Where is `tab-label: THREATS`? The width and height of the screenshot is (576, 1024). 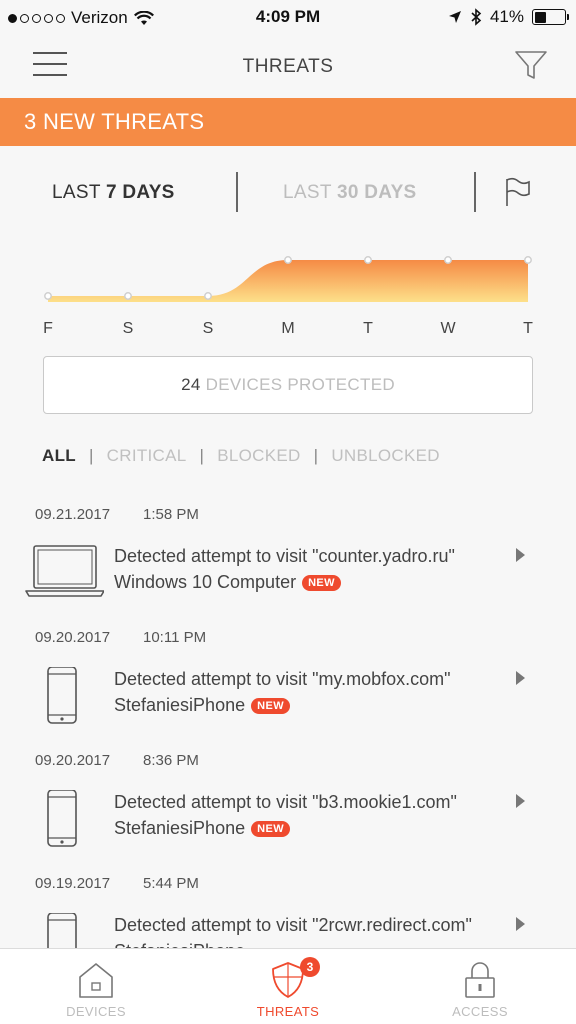 tab-label: THREATS is located at coordinates (288, 1011).